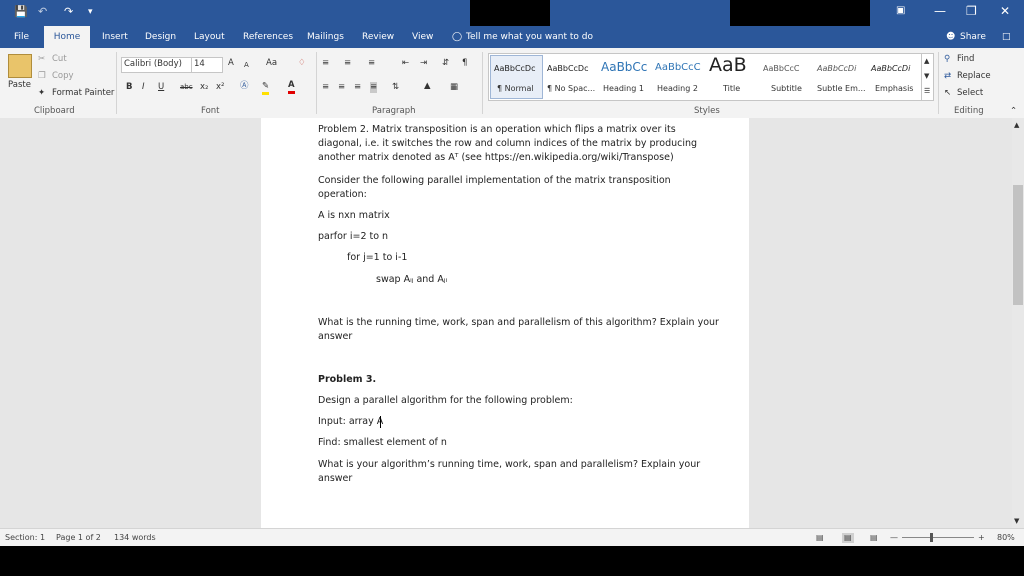 The image size is (1024, 576). What do you see at coordinates (514, 68) in the screenshot?
I see `style-preview-normal: AaBbCcDc` at bounding box center [514, 68].